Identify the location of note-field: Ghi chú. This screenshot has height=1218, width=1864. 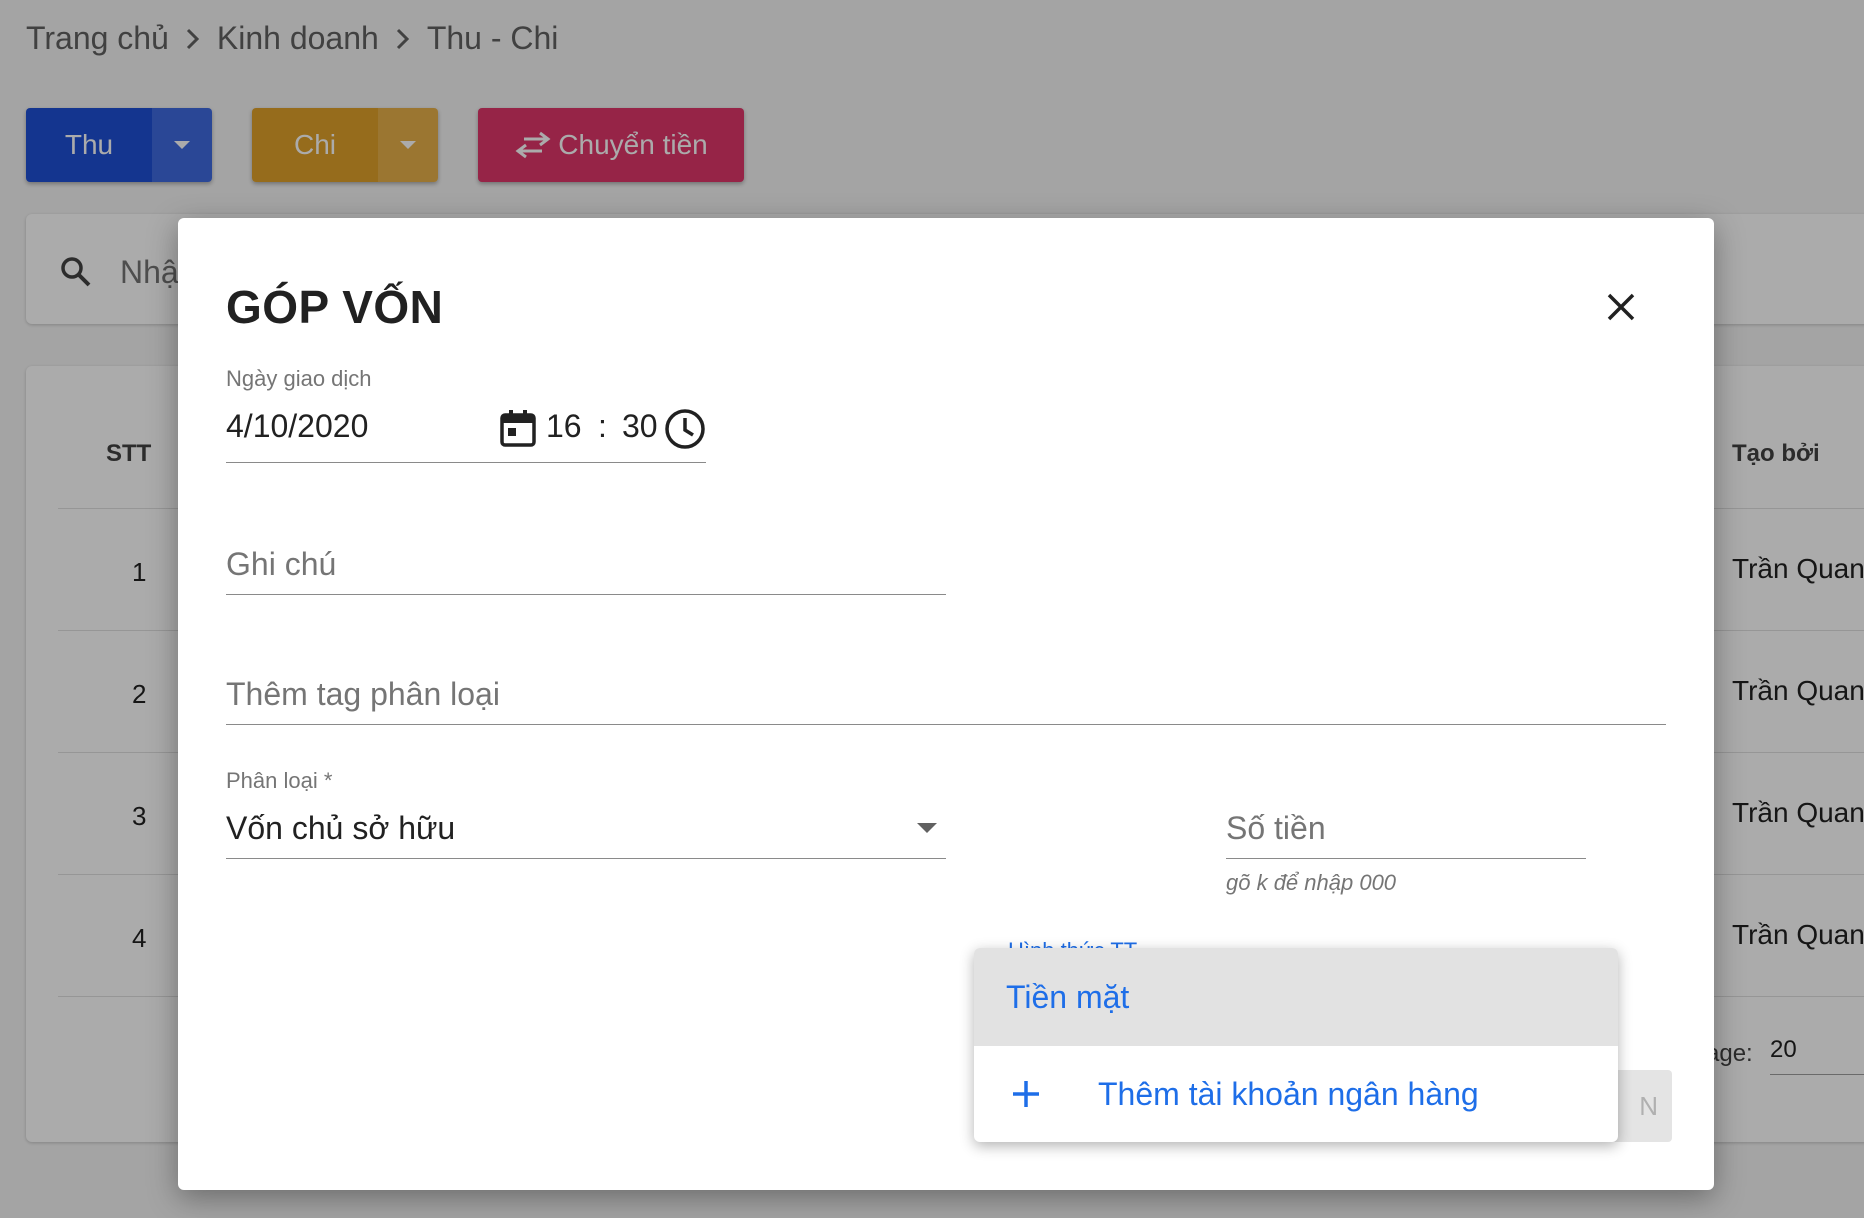
(586, 564).